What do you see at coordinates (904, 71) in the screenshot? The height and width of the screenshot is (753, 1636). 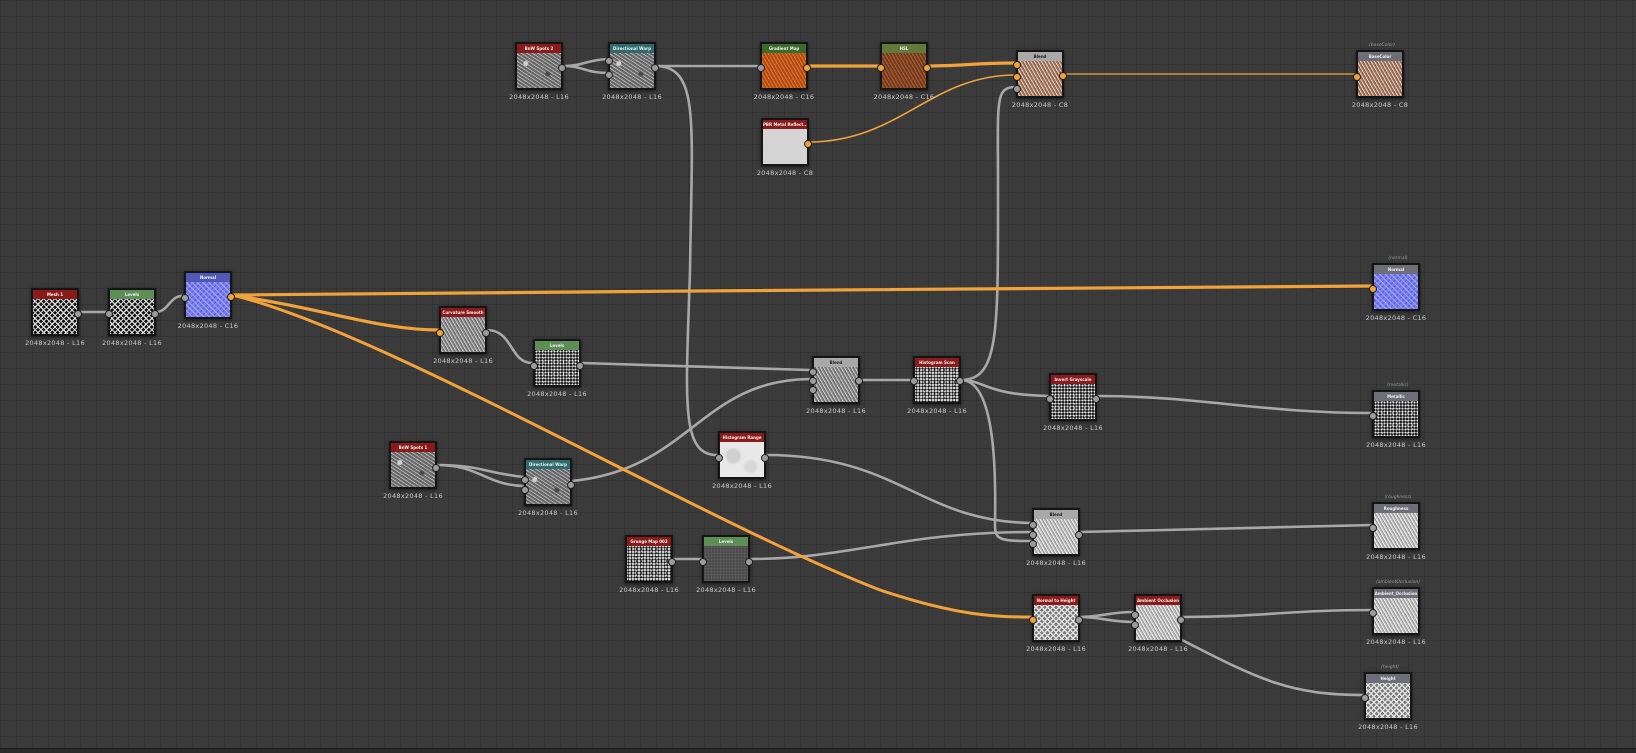 I see `node-hsl: HSL 2048x2048 - C16` at bounding box center [904, 71].